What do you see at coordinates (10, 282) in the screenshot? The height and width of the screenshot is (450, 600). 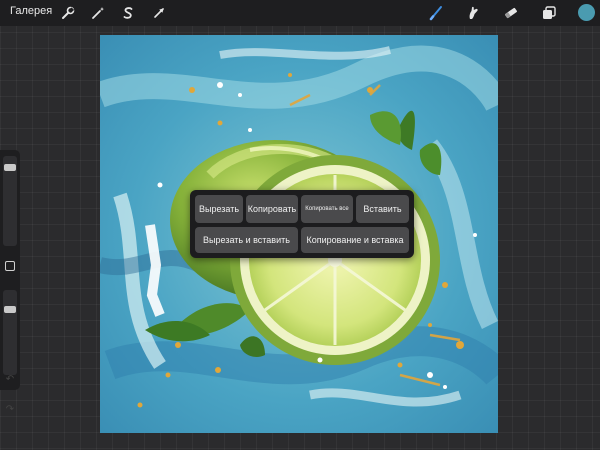 I see `left-sidebar: ↶ ↷` at bounding box center [10, 282].